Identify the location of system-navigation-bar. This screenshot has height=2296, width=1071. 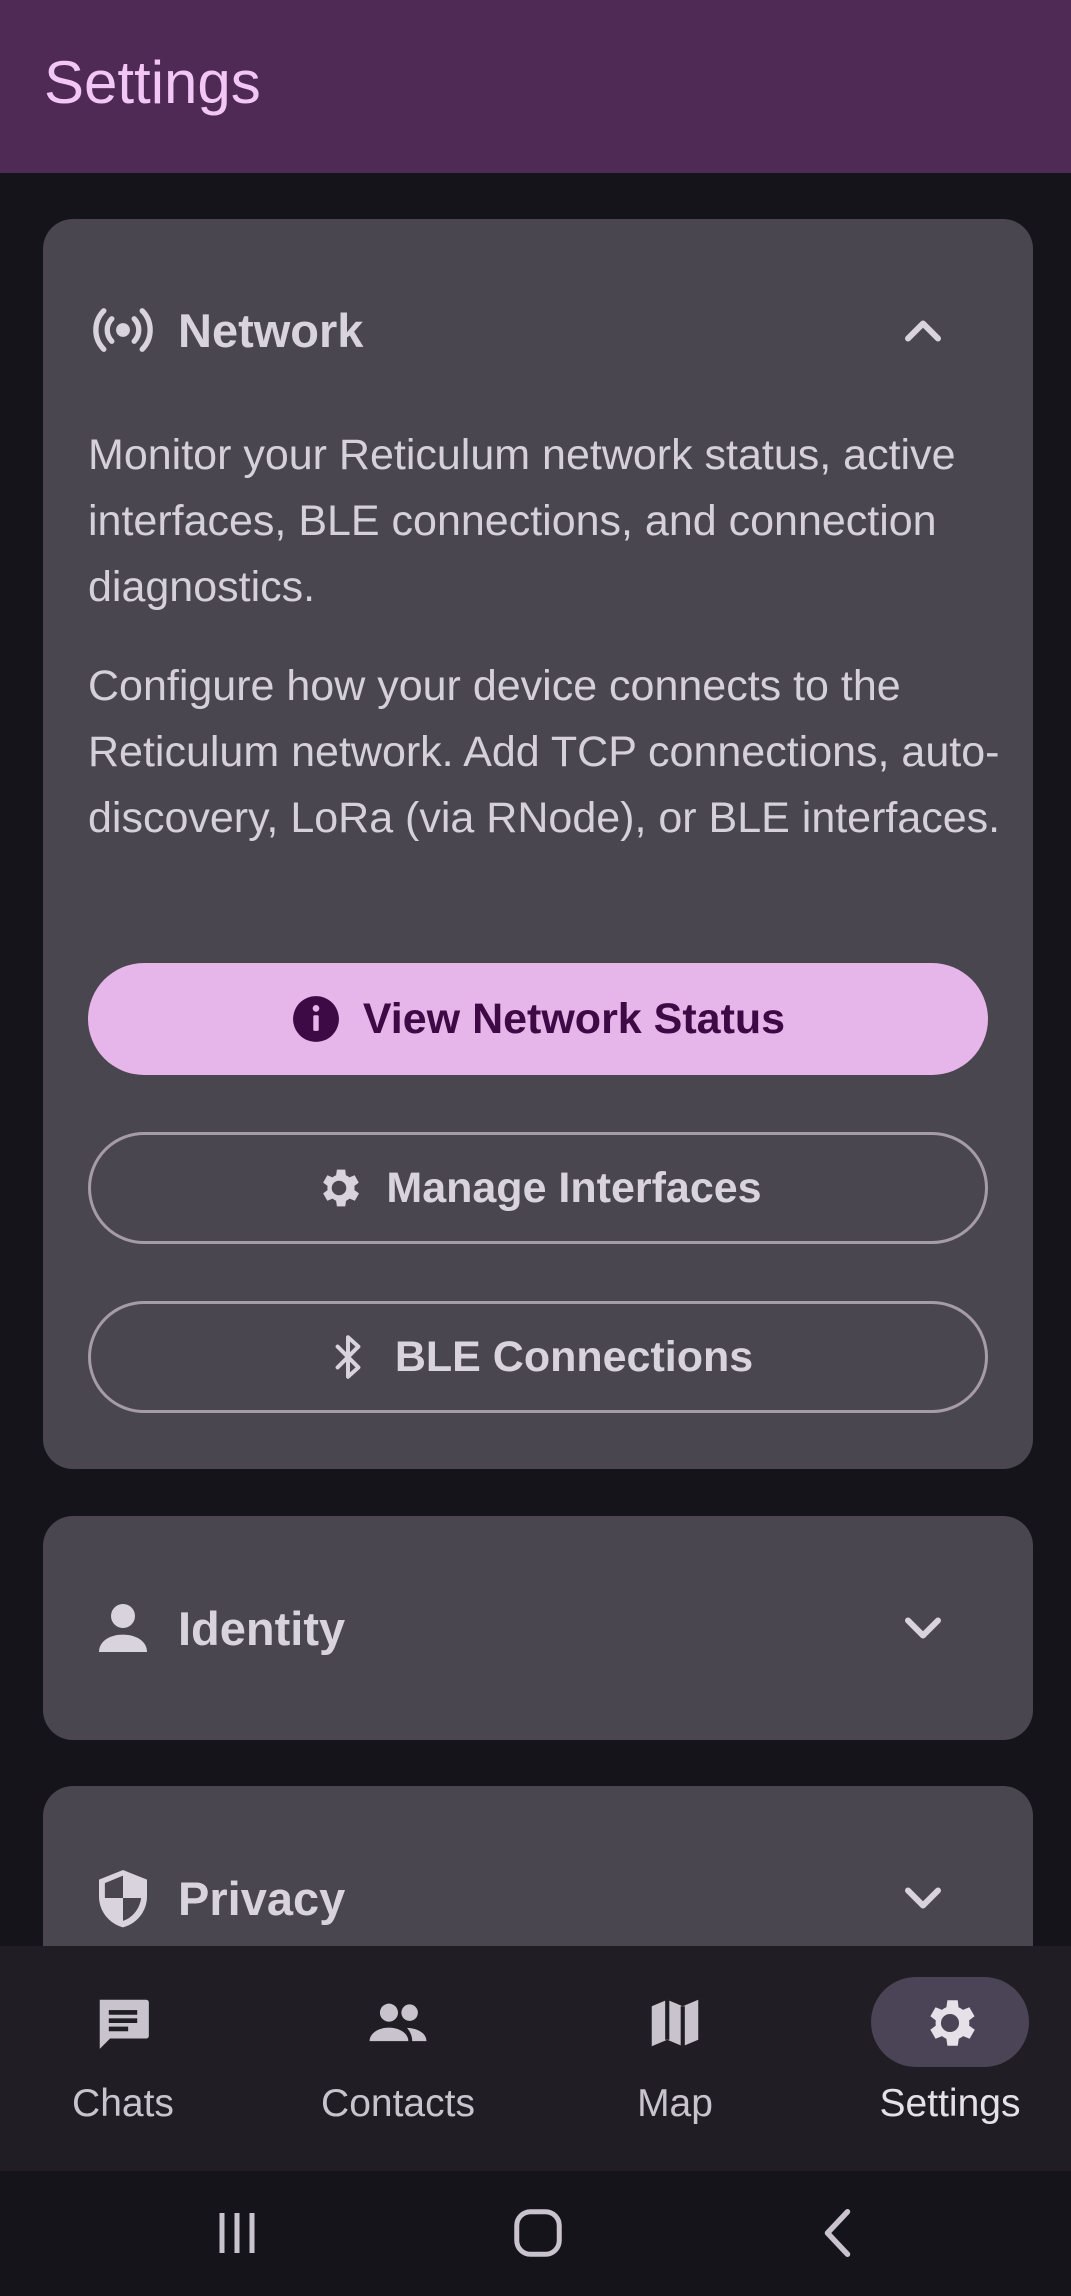
(535, 2233).